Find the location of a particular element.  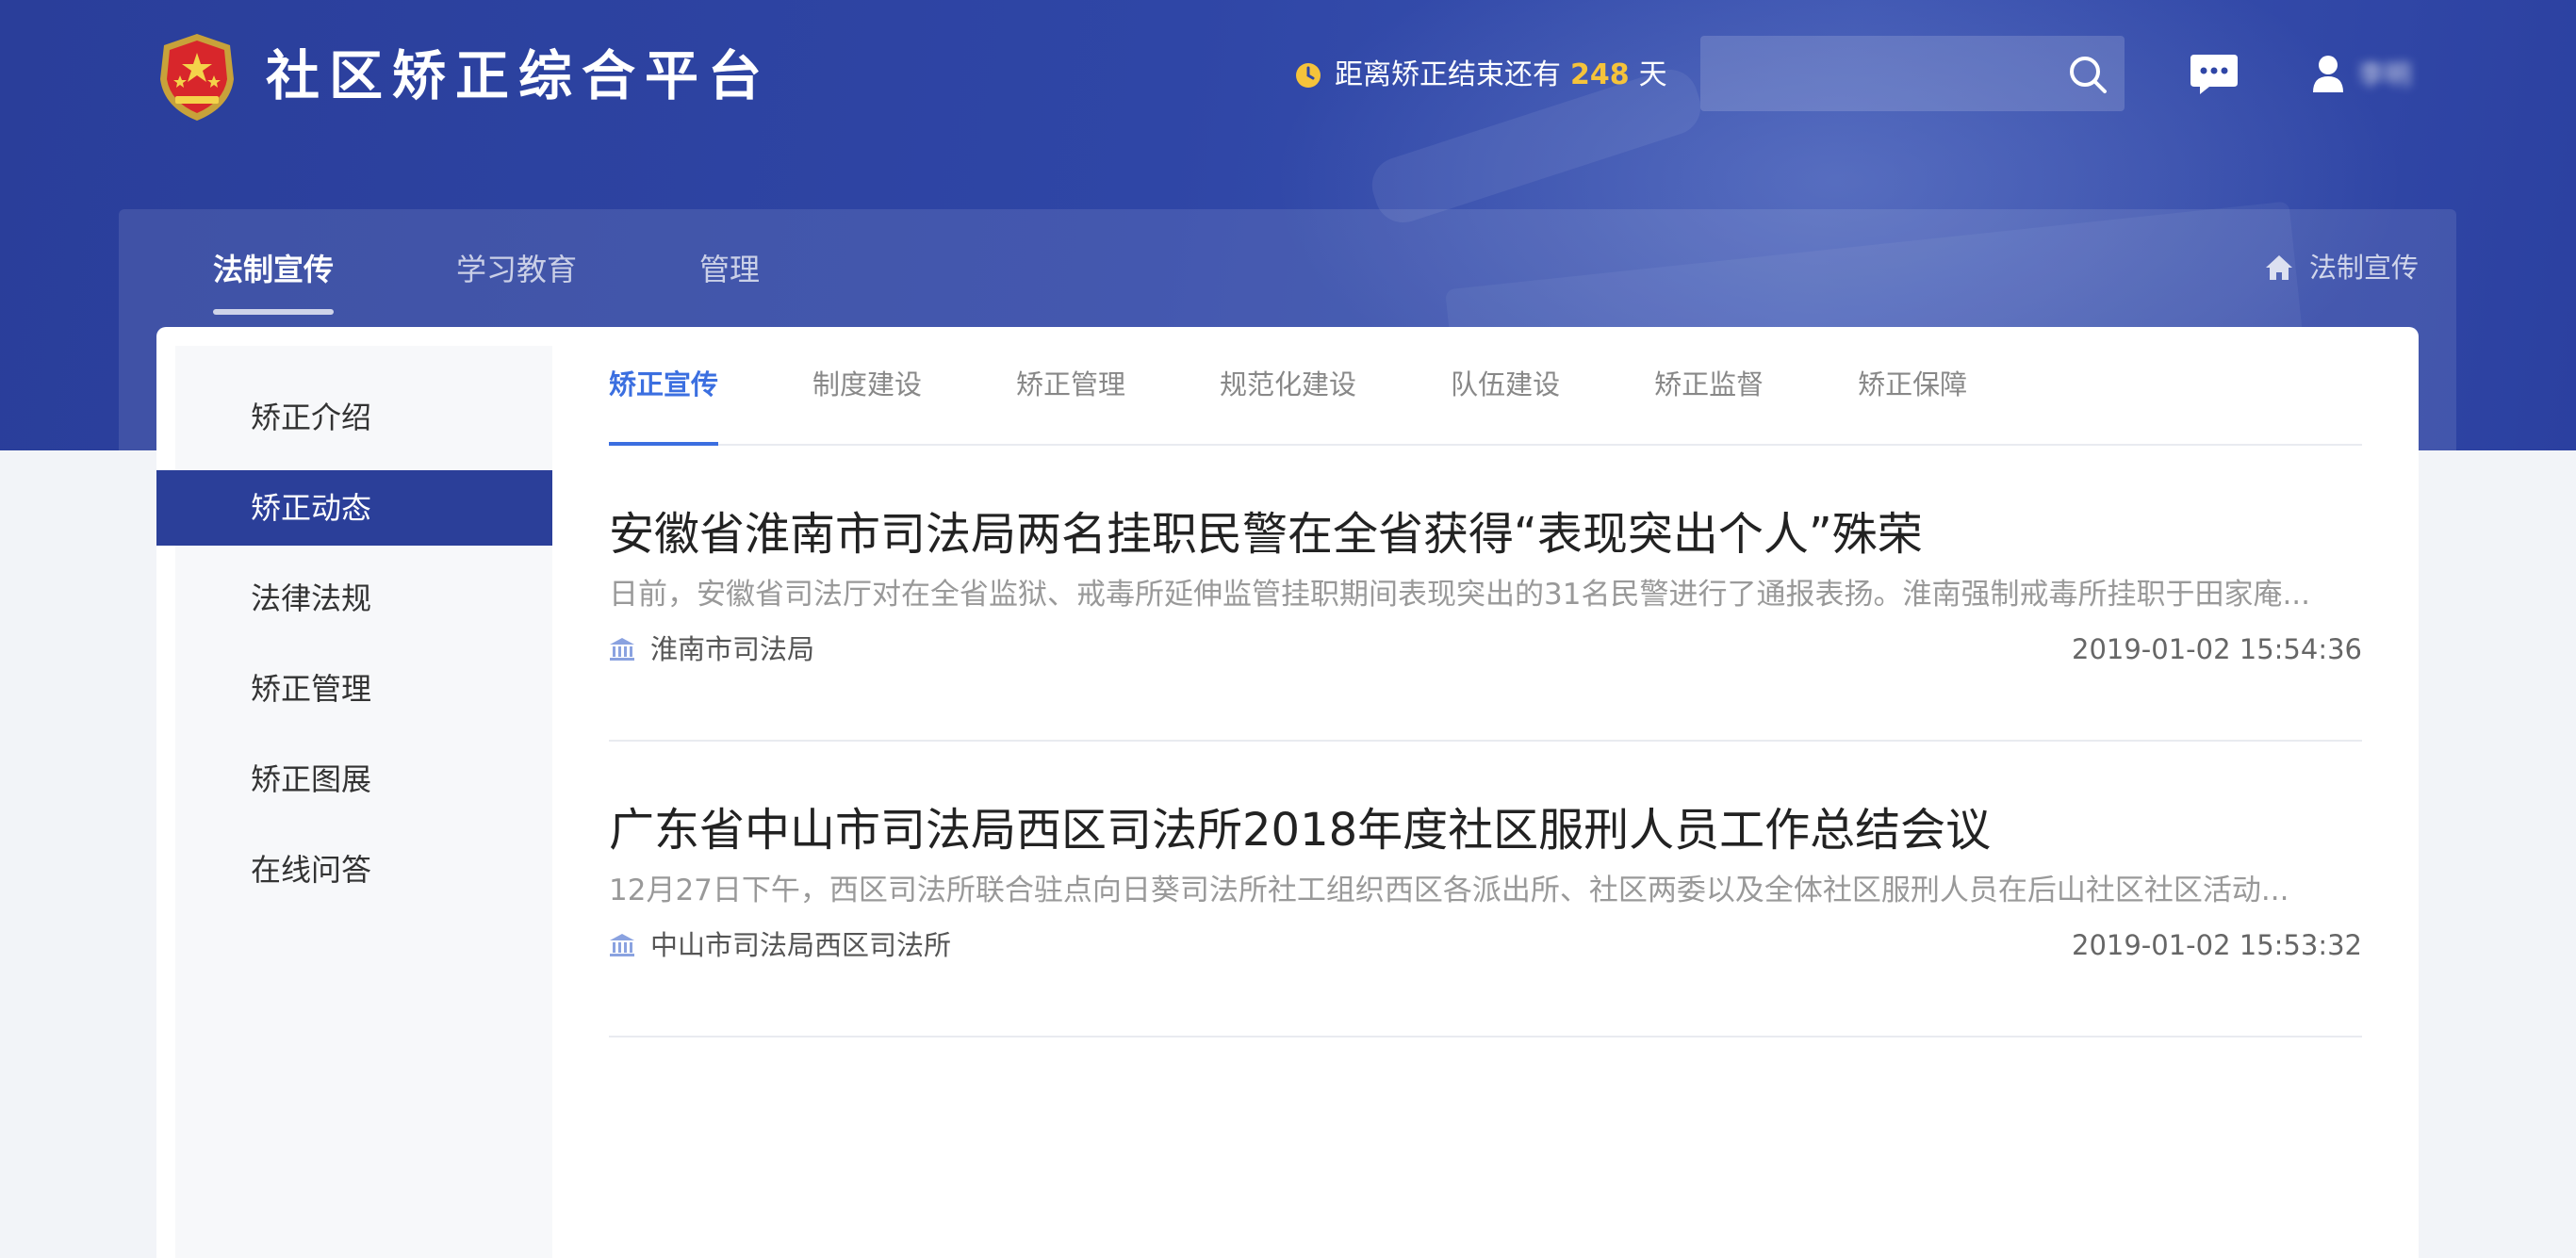

article-source: 淮南市司法局 is located at coordinates (711, 649).